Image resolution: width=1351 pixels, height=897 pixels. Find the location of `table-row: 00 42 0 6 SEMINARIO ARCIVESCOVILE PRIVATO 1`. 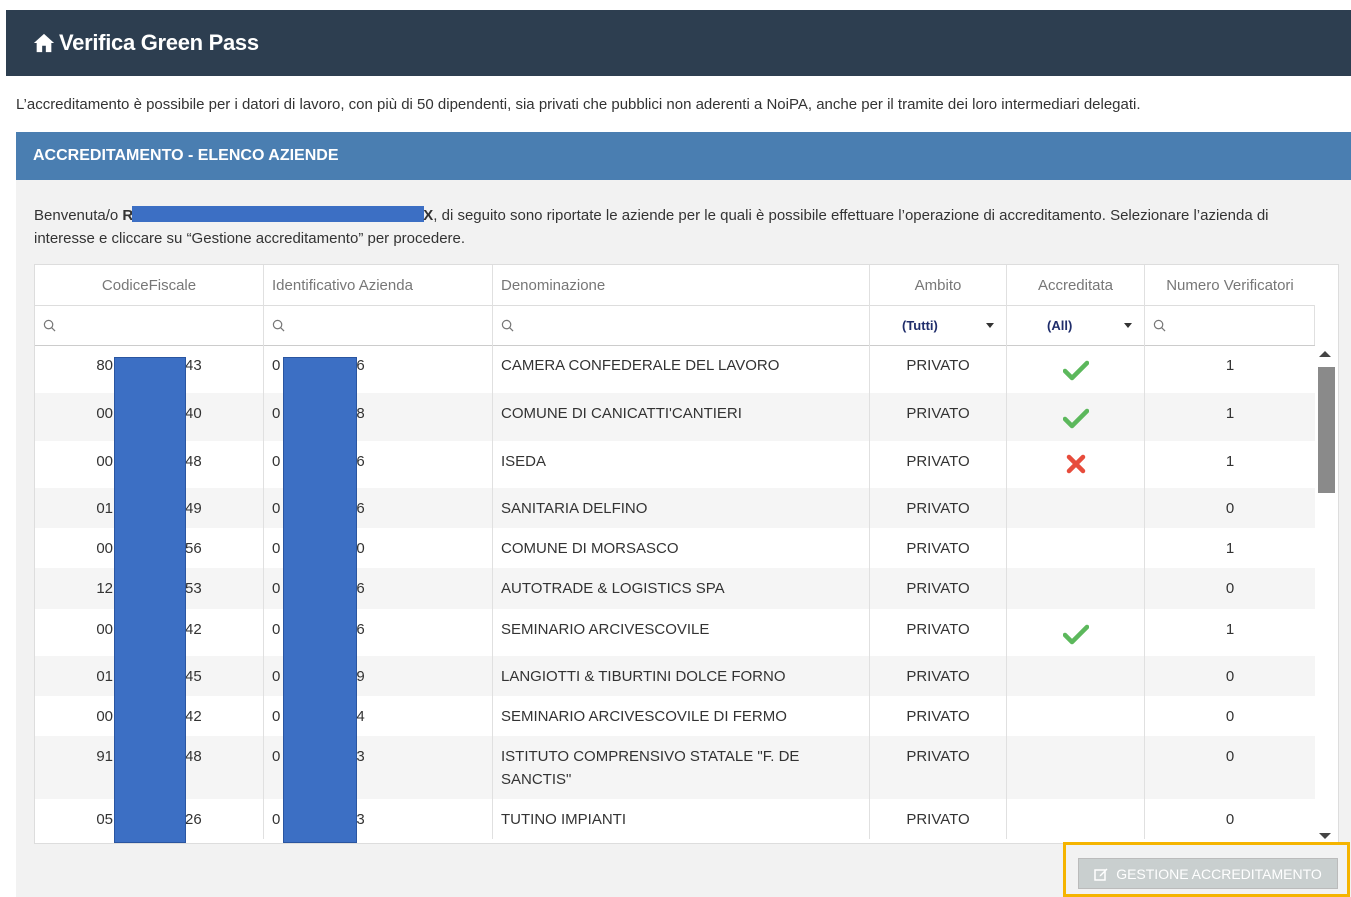

table-row: 00 42 0 6 SEMINARIO ARCIVESCOVILE PRIVATO 1 is located at coordinates (675, 632).